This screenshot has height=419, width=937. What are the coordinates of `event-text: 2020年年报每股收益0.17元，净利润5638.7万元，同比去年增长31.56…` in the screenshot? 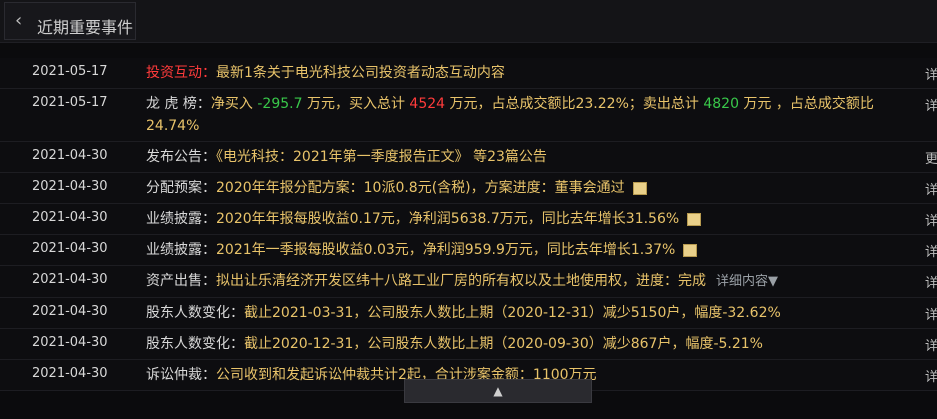 It's located at (448, 219).